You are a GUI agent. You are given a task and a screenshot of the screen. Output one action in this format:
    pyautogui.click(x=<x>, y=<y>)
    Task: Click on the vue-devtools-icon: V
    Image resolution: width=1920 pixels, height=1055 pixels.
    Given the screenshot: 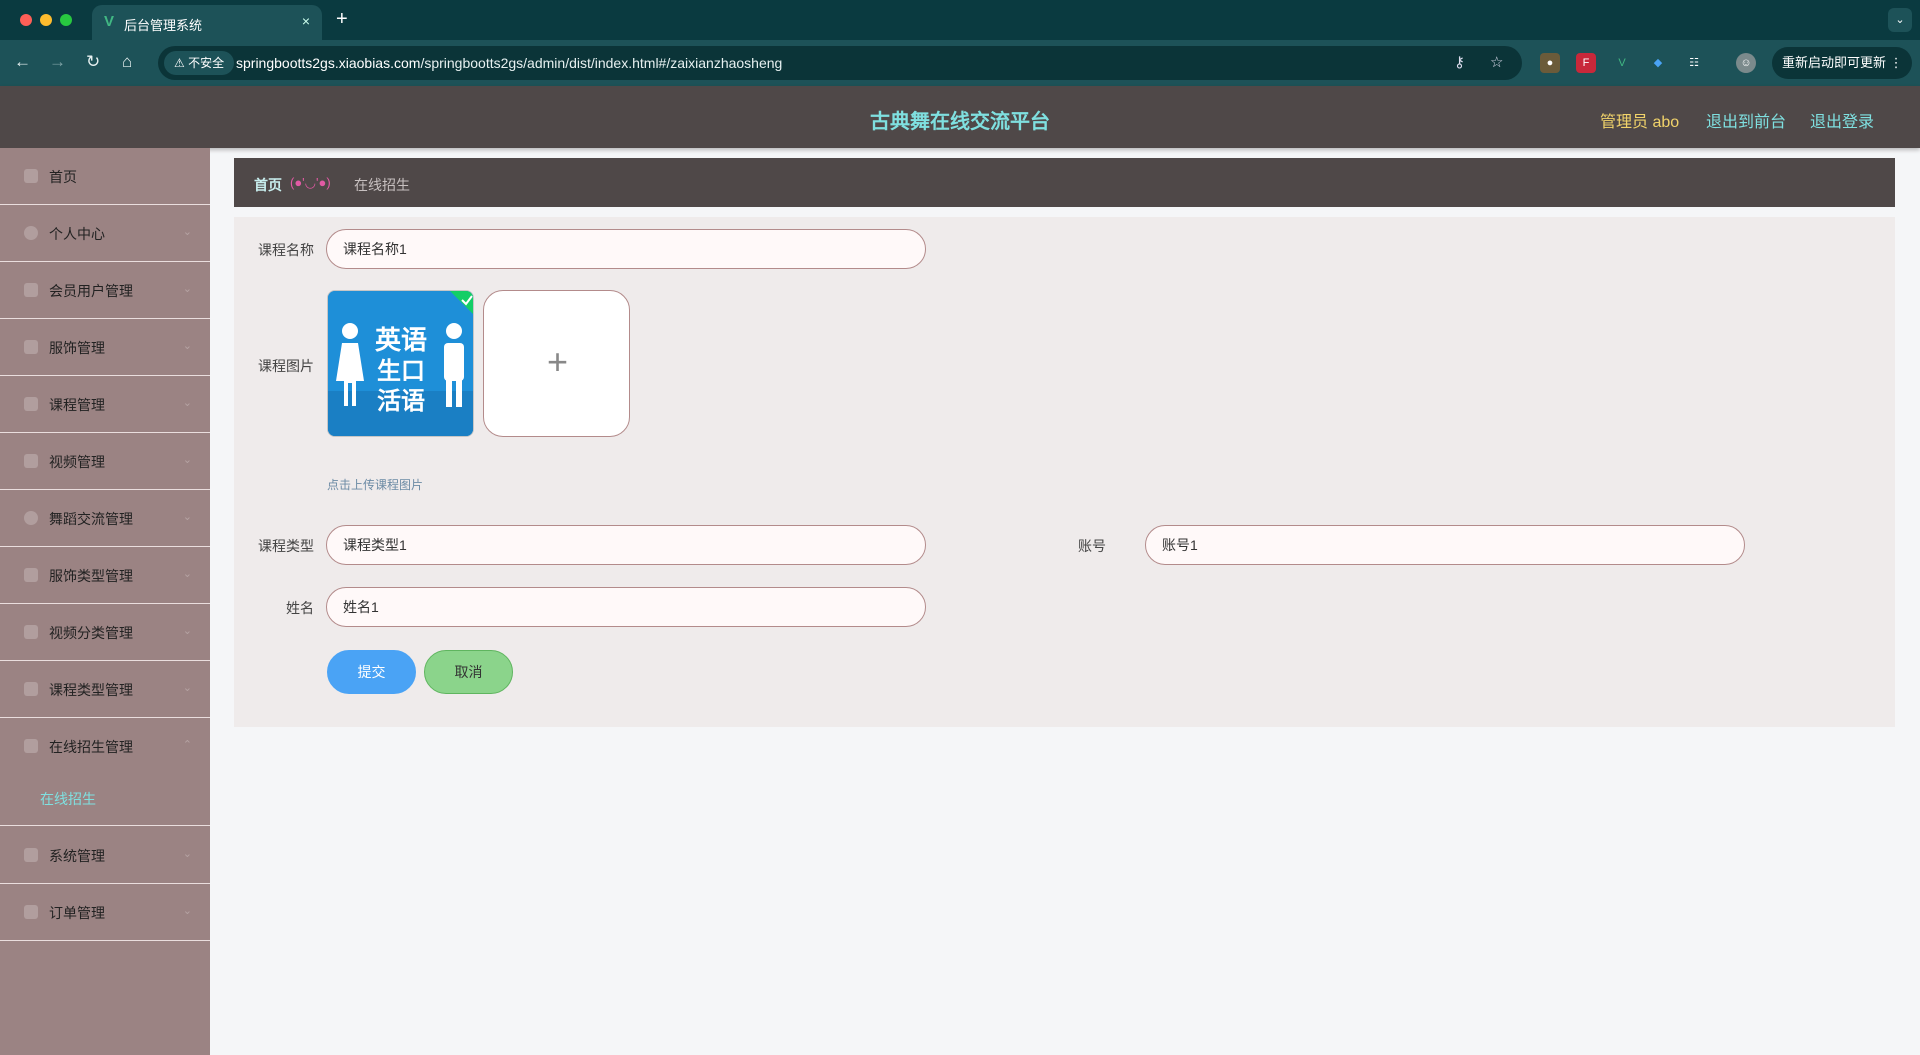 What is the action you would take?
    pyautogui.click(x=1622, y=63)
    